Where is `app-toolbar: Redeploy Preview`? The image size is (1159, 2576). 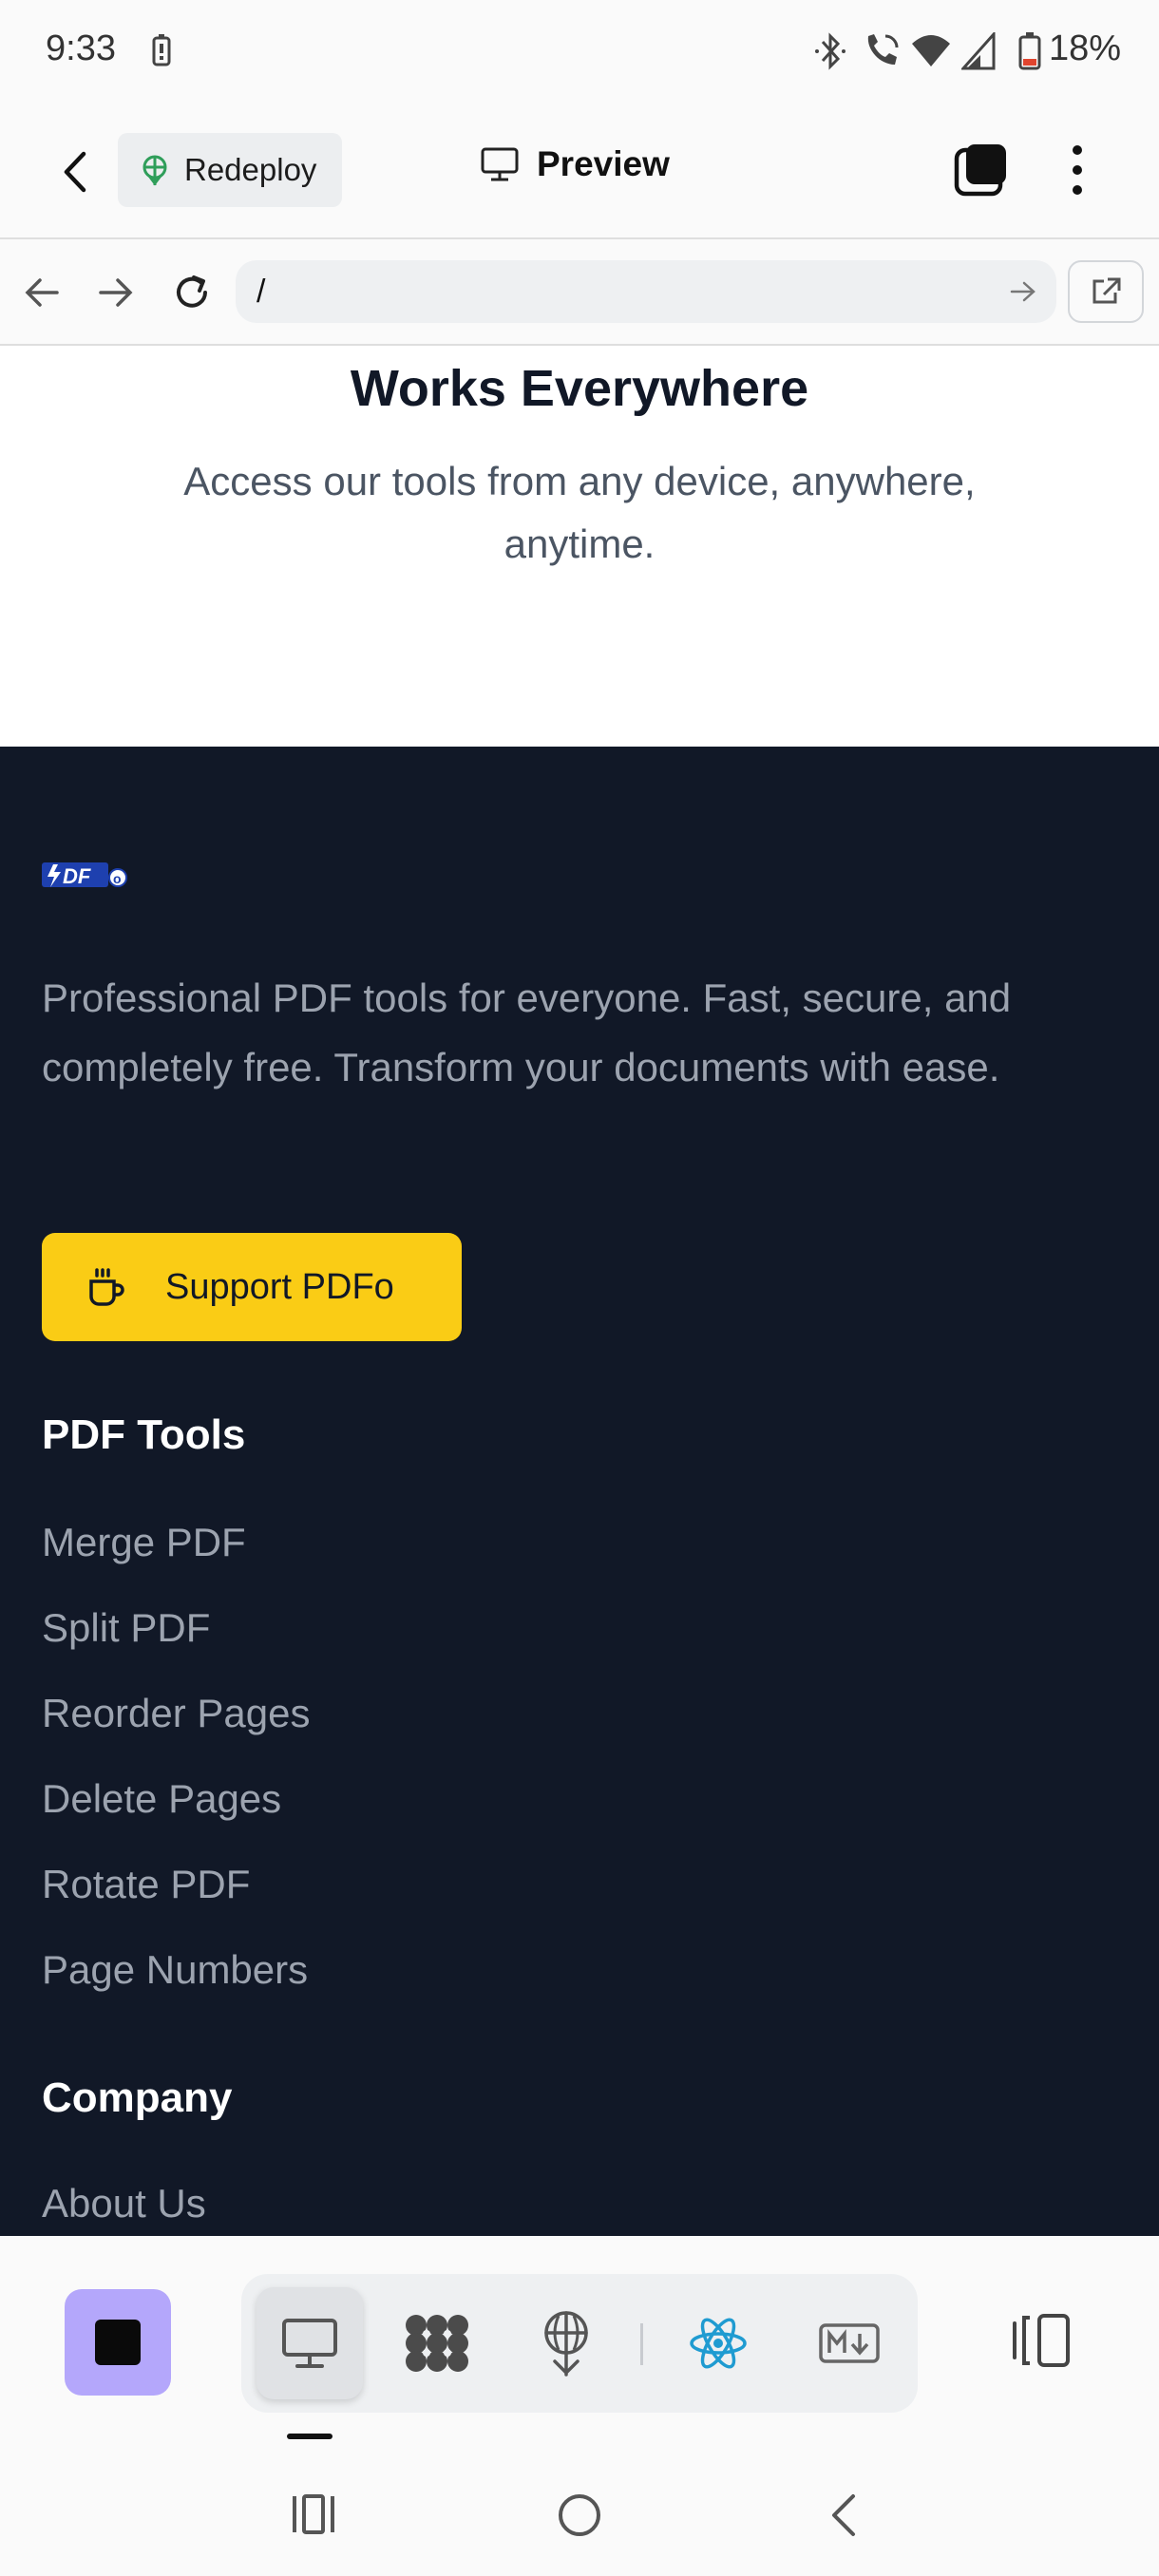
app-toolbar: Redeploy Preview is located at coordinates (579, 171).